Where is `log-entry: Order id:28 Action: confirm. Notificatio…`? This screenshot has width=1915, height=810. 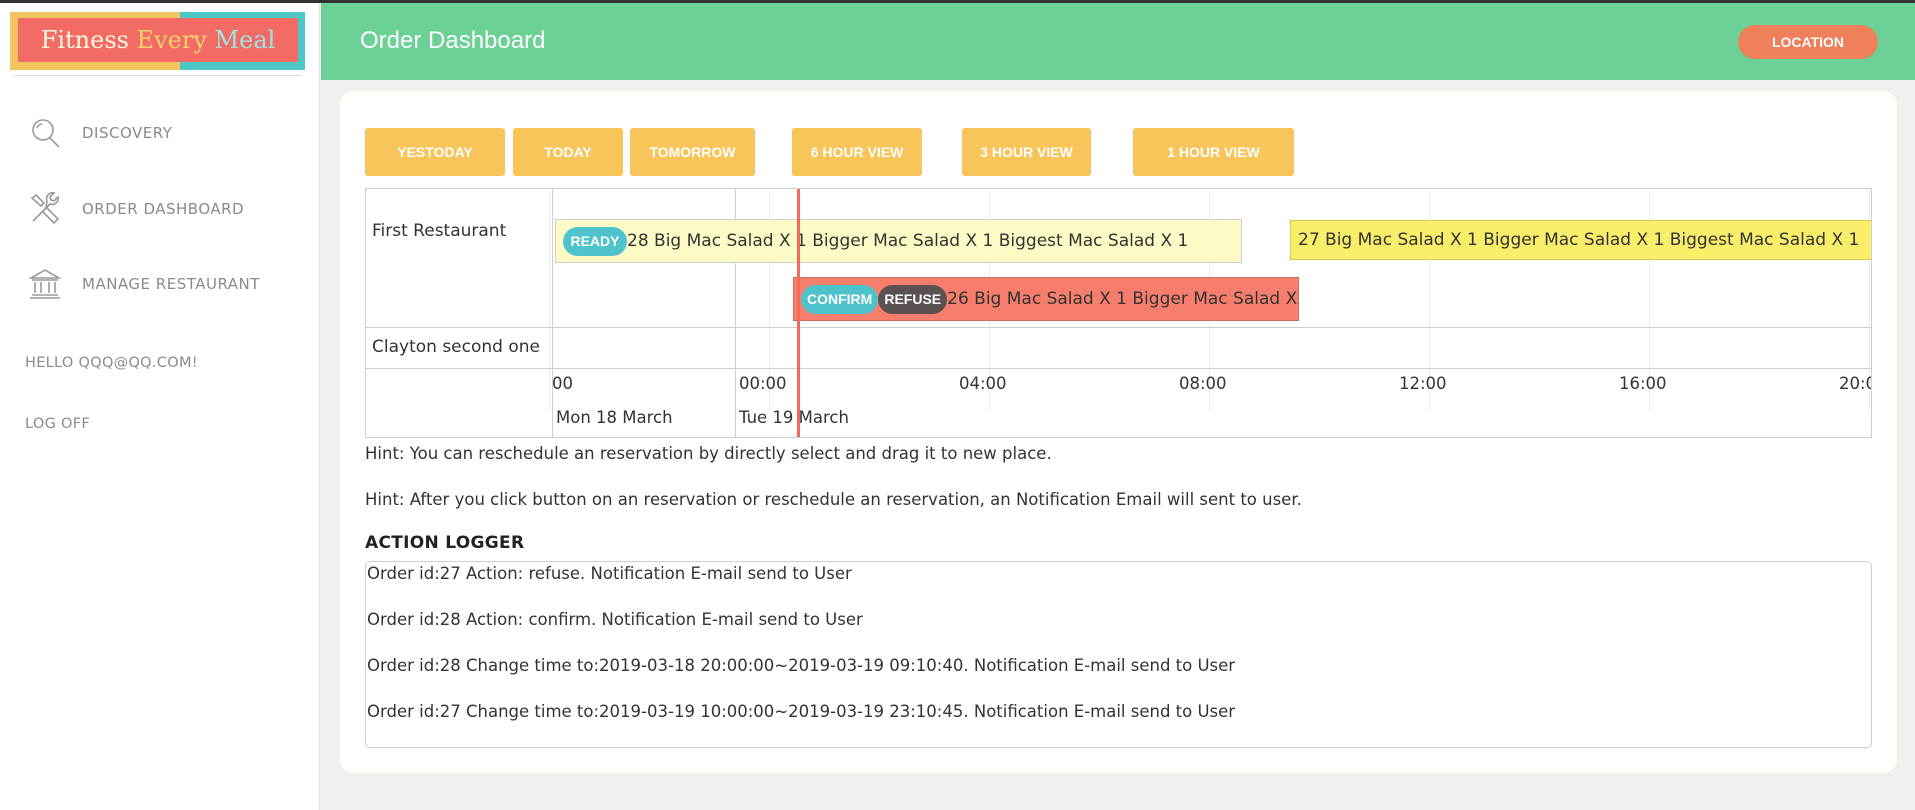
log-entry: Order id:28 Action: confirm. Notificatio… is located at coordinates (615, 619).